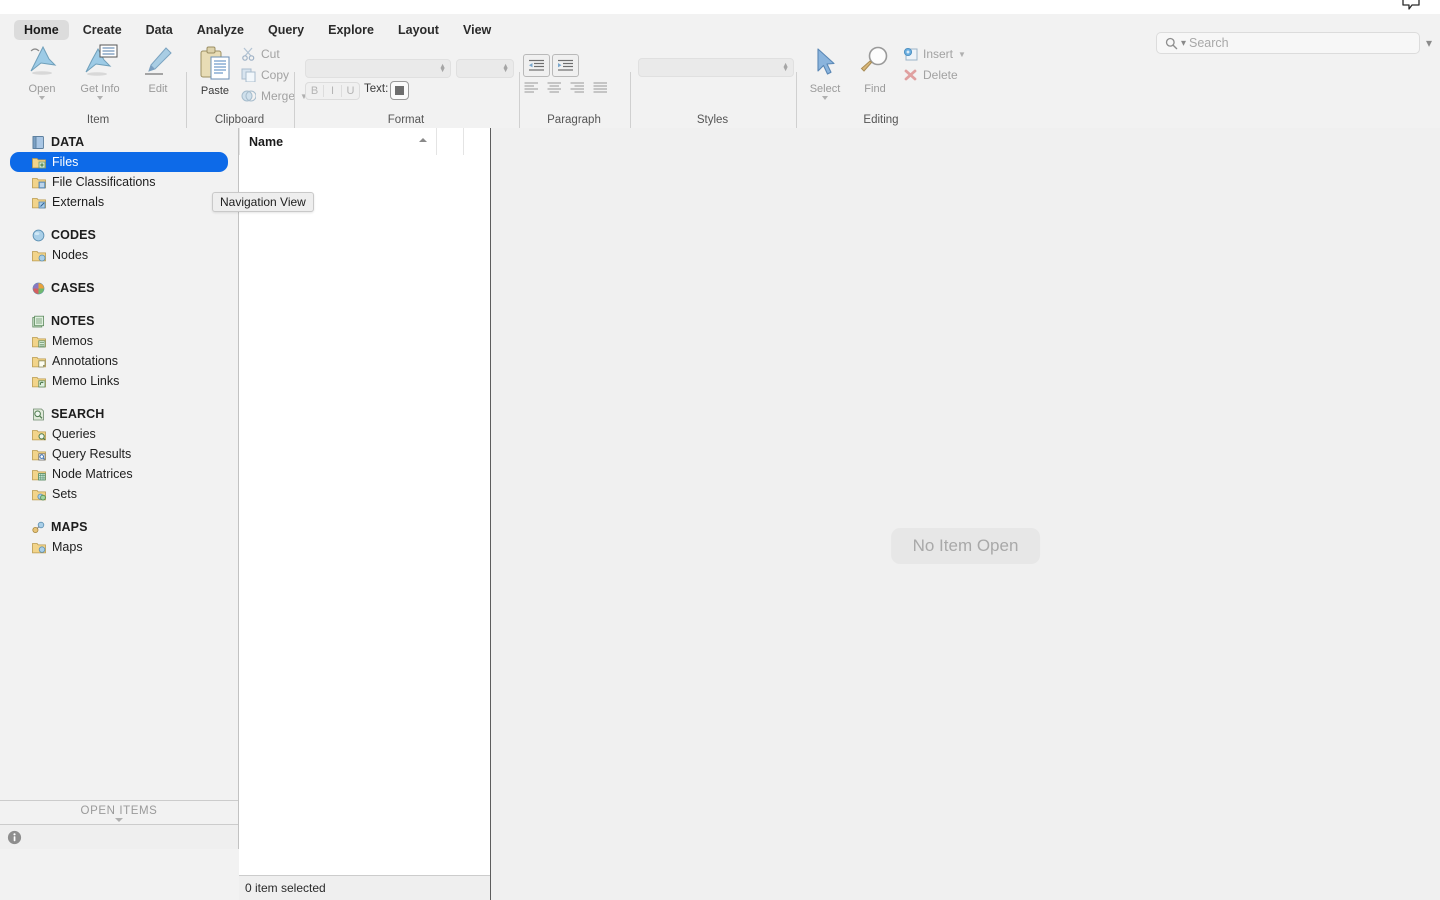 This screenshot has width=1440, height=900. What do you see at coordinates (119, 812) in the screenshot?
I see `open-items-bar: OPEN ITEMS` at bounding box center [119, 812].